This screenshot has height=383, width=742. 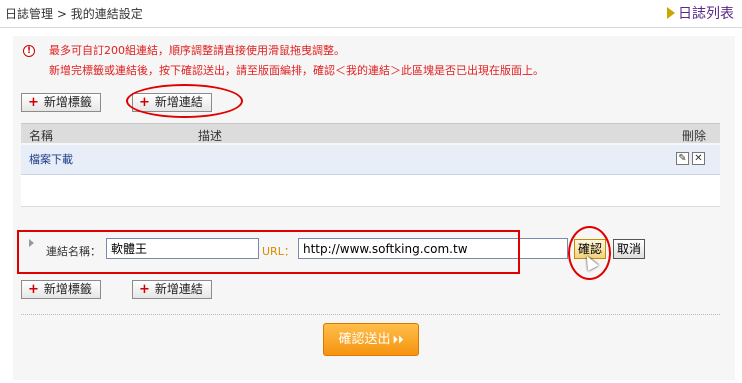 What do you see at coordinates (671, 13) in the screenshot?
I see `triangle-right-icon` at bounding box center [671, 13].